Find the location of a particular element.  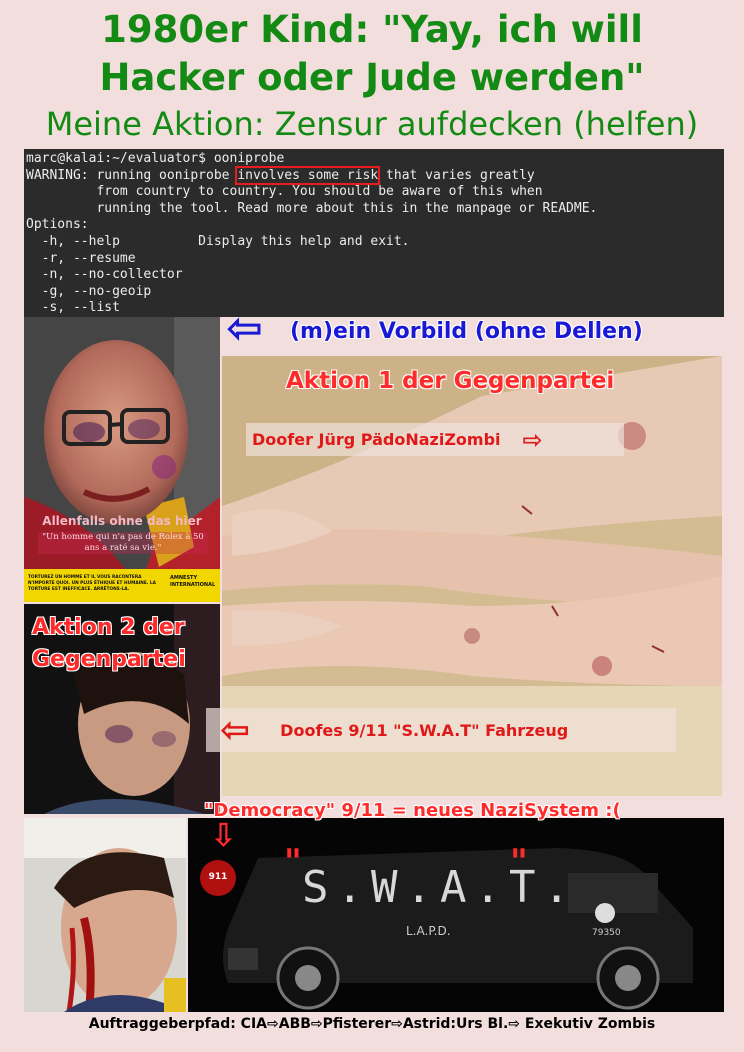

title-line-2: Hacker oder Jude werden" is located at coordinates (372, 77).